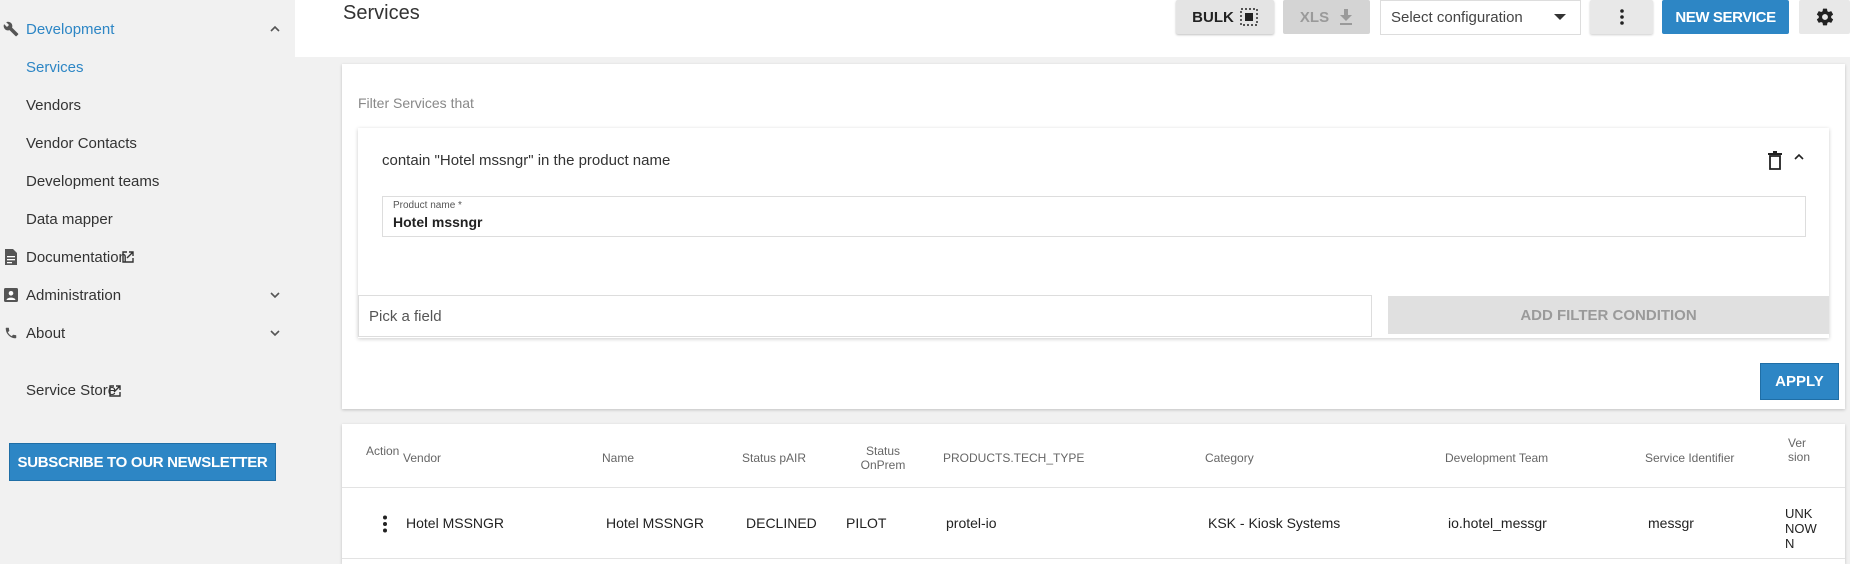 The image size is (1850, 564). What do you see at coordinates (405, 316) in the screenshot?
I see `pick-field-placeholder: Pick a field` at bounding box center [405, 316].